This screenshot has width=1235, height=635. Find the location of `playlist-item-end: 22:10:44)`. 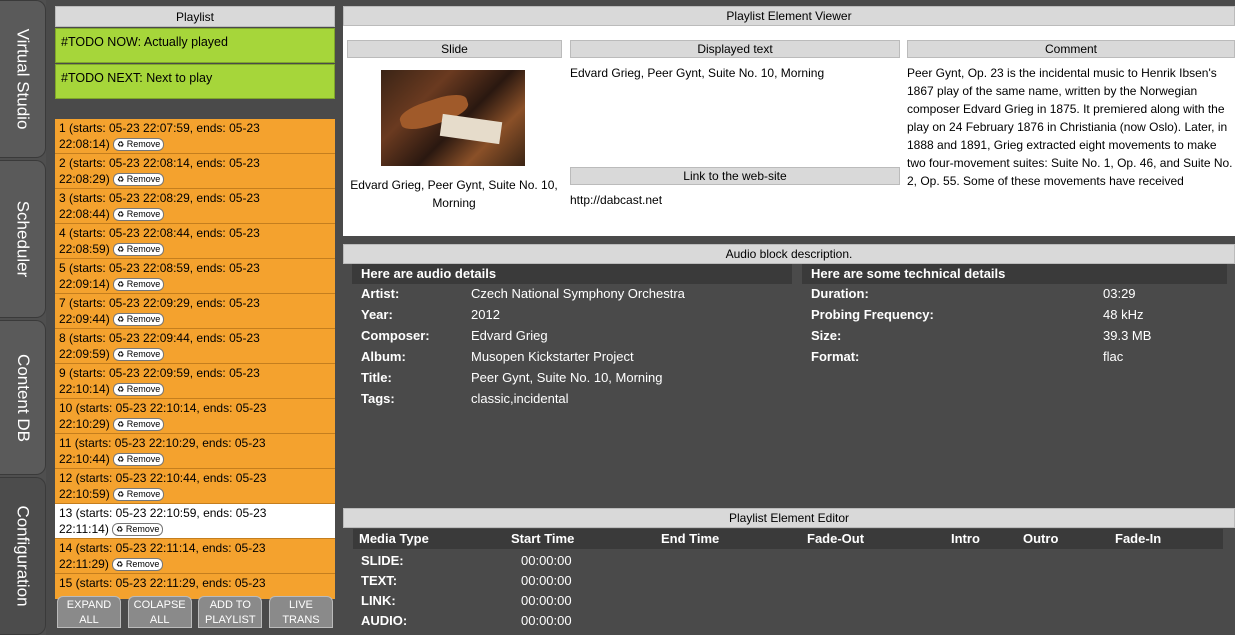

playlist-item-end: 22:10:44) is located at coordinates (84, 458).